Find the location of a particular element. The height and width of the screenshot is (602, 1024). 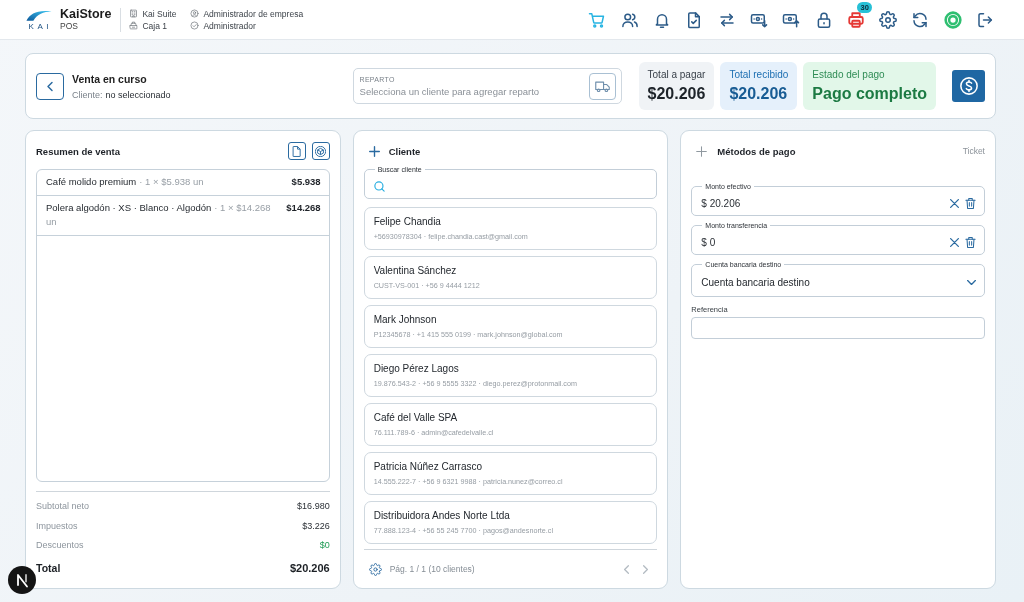

client-value: no seleccionado is located at coordinates (138, 94).